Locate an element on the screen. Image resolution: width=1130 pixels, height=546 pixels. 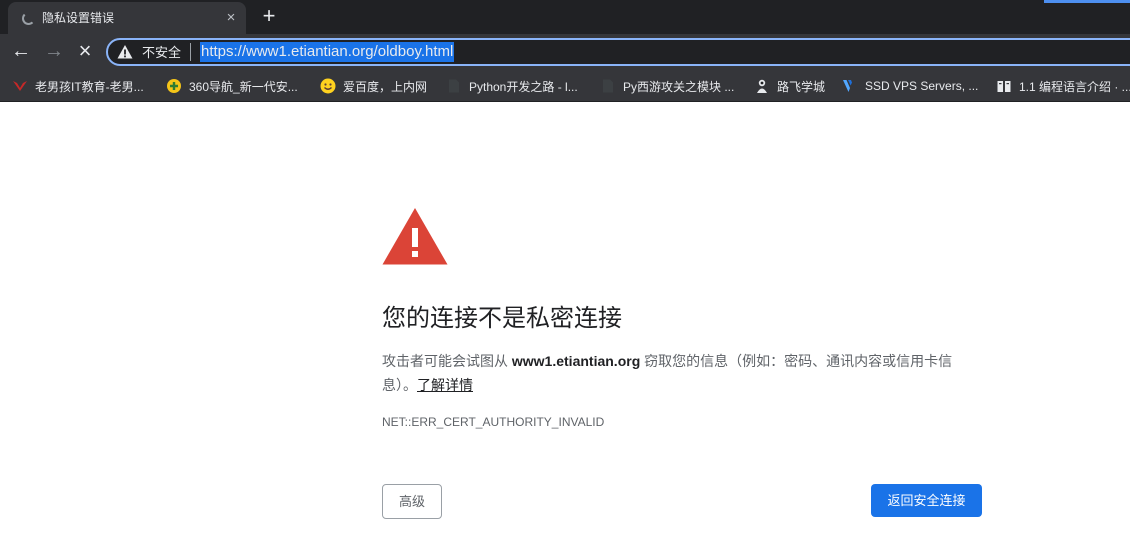
back-button: ← is located at coordinates (21, 51).